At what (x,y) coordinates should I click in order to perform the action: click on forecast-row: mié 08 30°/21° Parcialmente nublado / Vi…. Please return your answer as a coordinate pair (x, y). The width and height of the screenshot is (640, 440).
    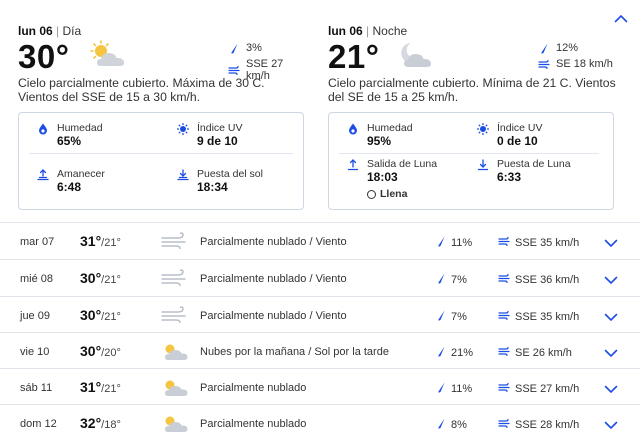
    Looking at the image, I should click on (320, 277).